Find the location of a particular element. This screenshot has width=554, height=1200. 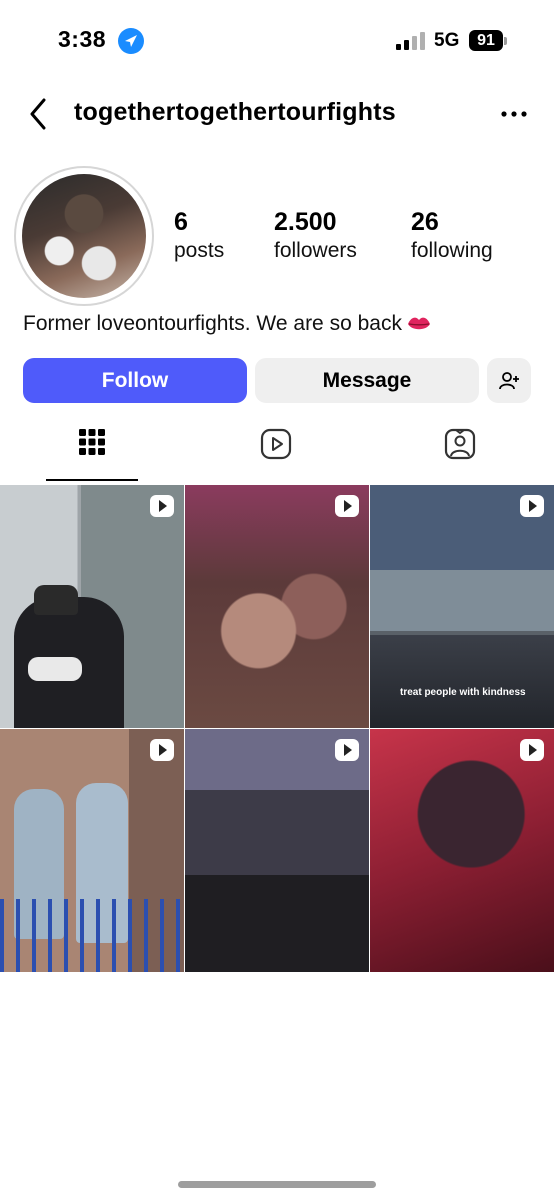

tab-posts is located at coordinates (92, 454).